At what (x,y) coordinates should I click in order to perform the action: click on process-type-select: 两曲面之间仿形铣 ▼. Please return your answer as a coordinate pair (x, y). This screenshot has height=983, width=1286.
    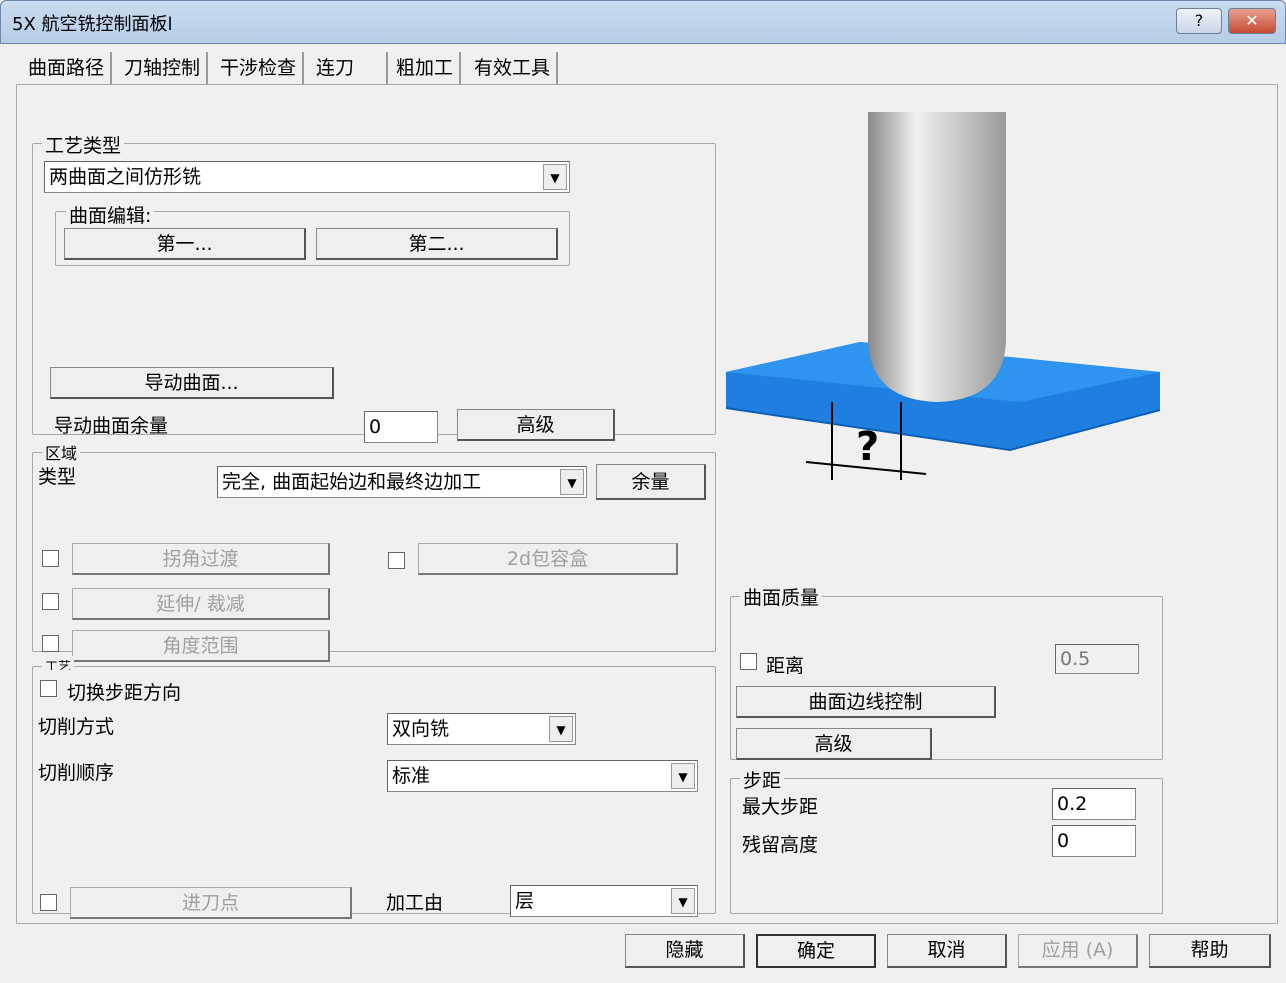
    Looking at the image, I should click on (307, 177).